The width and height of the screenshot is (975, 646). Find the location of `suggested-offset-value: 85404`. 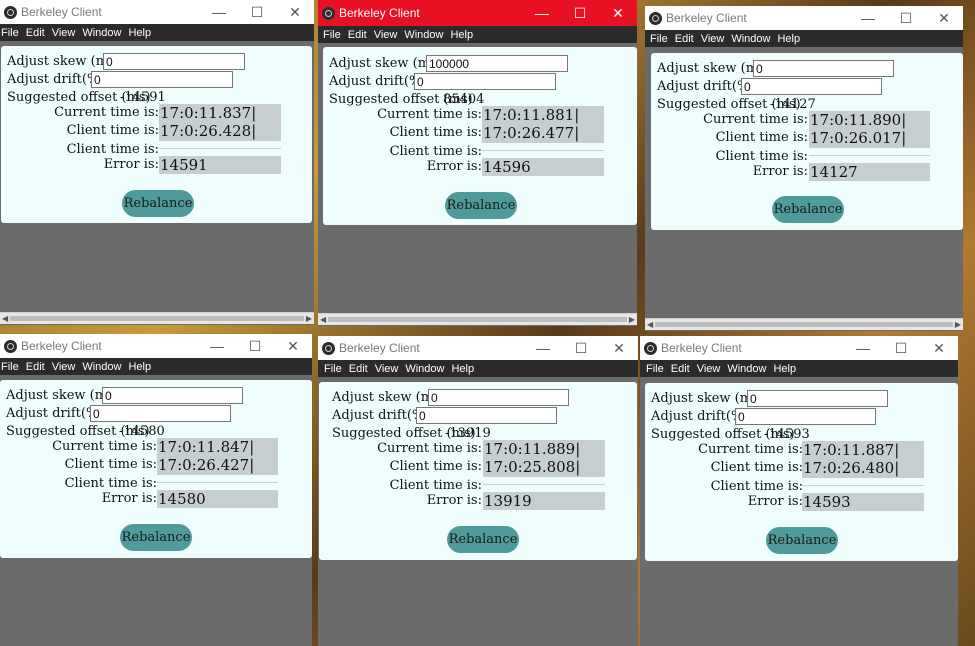

suggested-offset-value: 85404 is located at coordinates (464, 99).